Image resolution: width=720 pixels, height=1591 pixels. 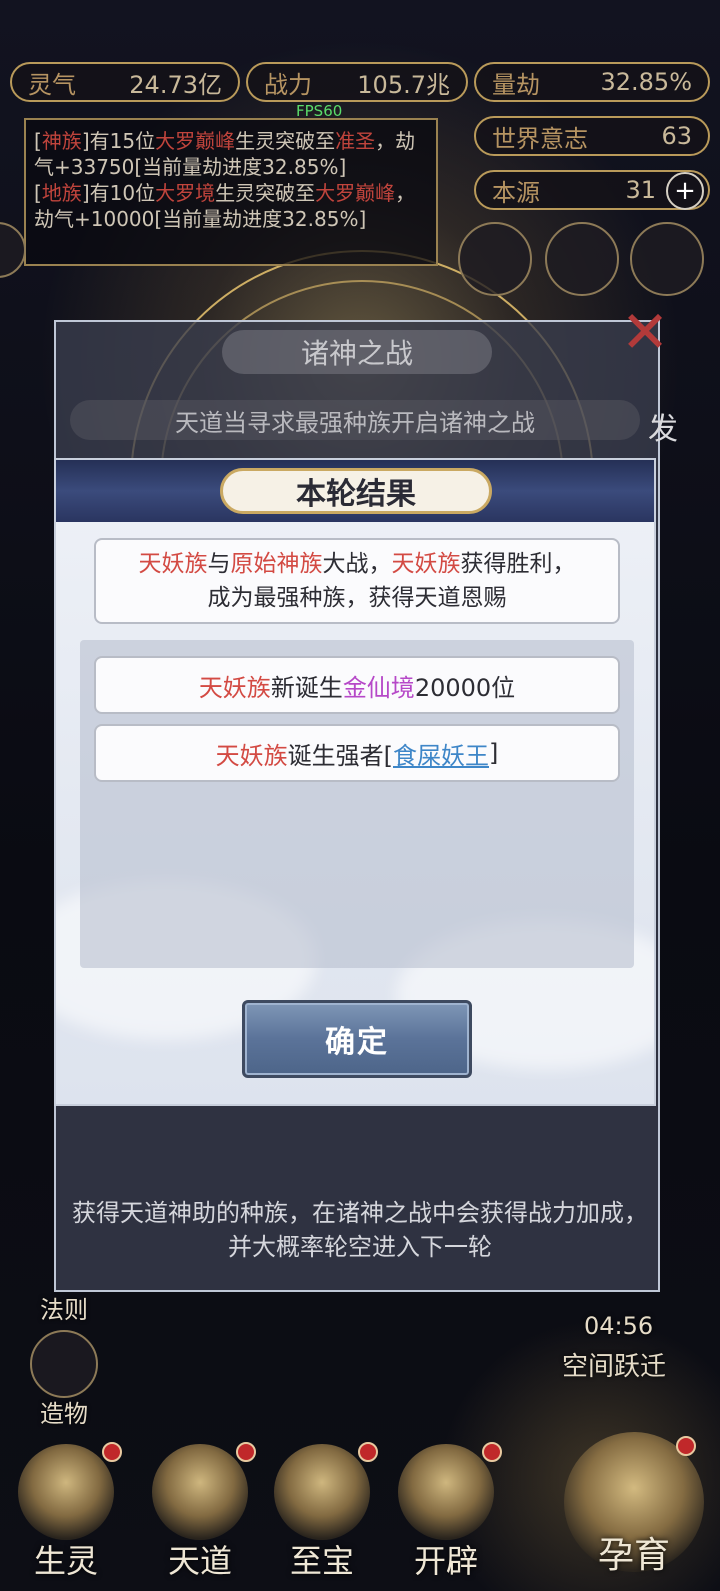 I want to click on zao-wu-button: 造物, so click(x=64, y=1411).